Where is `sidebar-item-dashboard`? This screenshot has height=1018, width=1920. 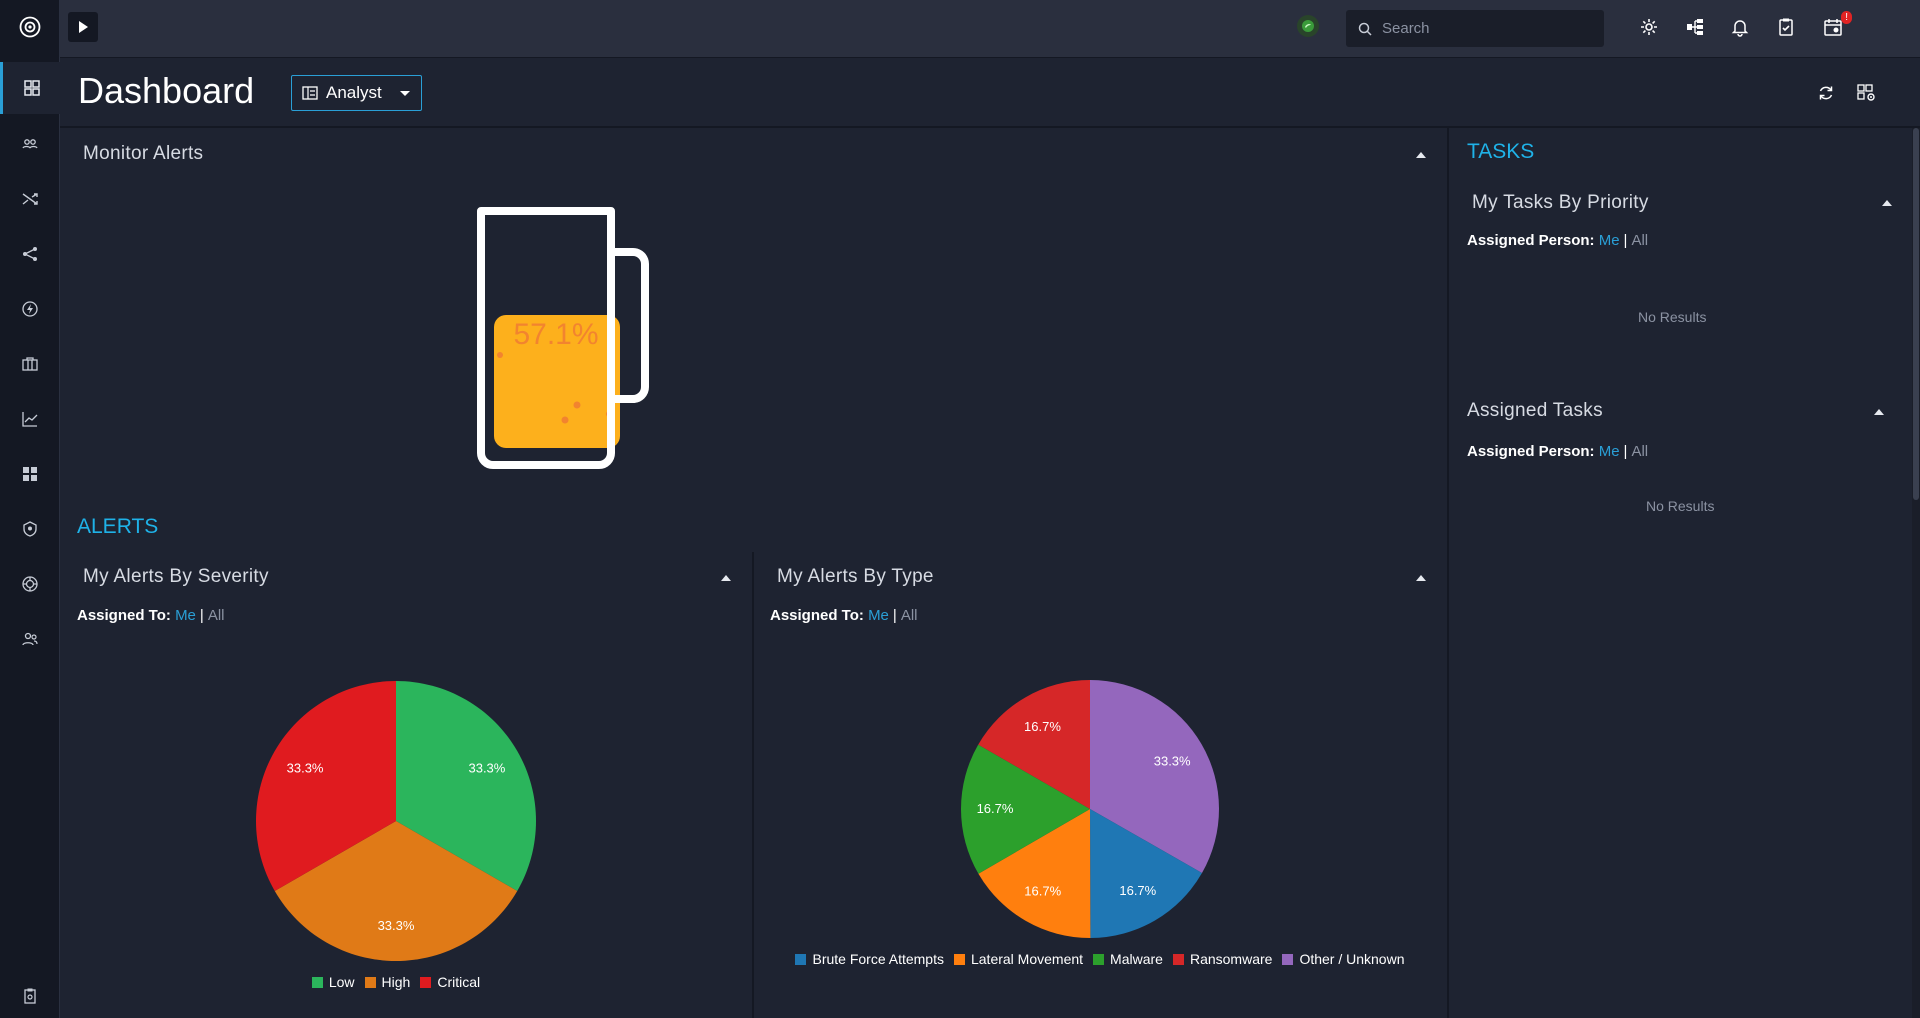
sidebar-item-dashboard is located at coordinates (30, 88).